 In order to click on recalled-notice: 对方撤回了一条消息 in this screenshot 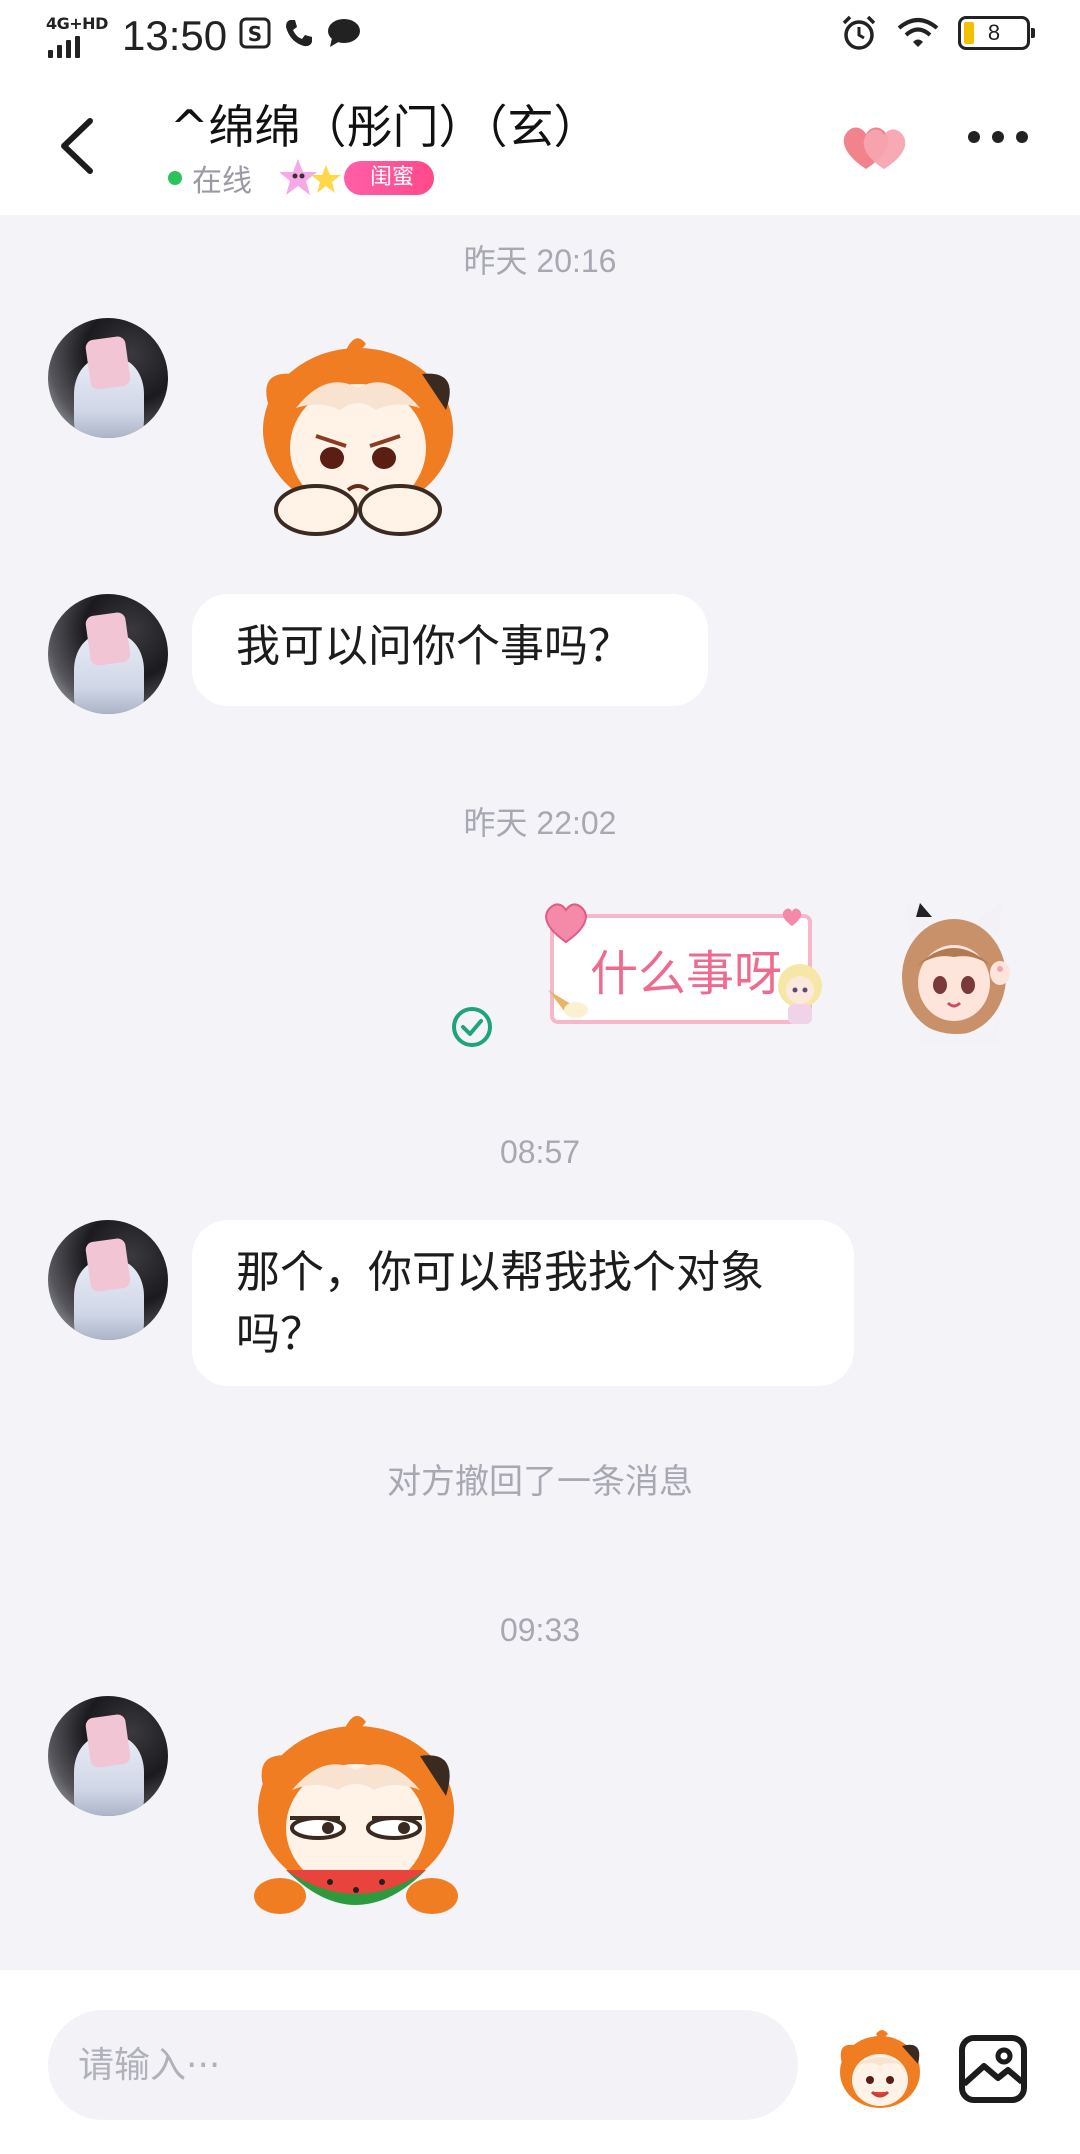, I will do `click(540, 1482)`.